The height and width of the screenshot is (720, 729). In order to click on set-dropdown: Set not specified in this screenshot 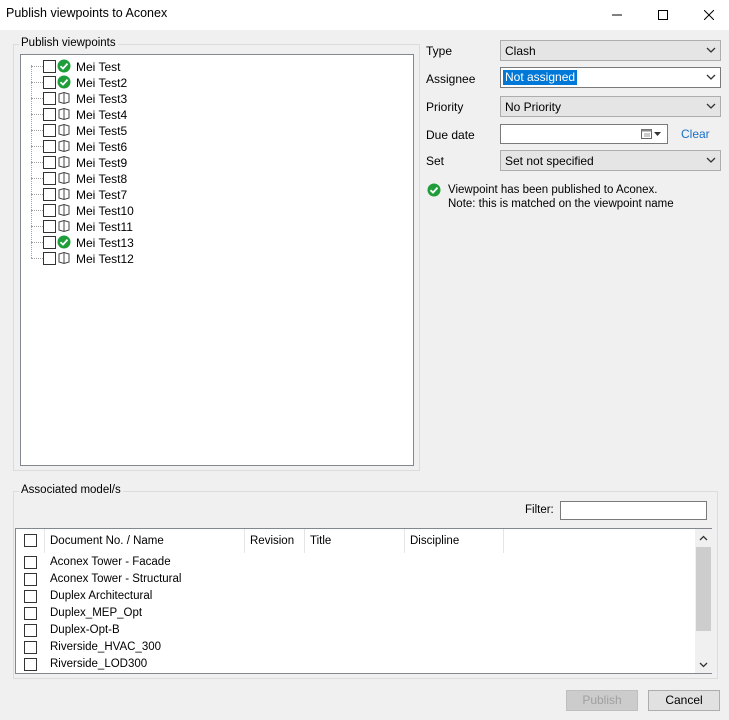, I will do `click(610, 160)`.